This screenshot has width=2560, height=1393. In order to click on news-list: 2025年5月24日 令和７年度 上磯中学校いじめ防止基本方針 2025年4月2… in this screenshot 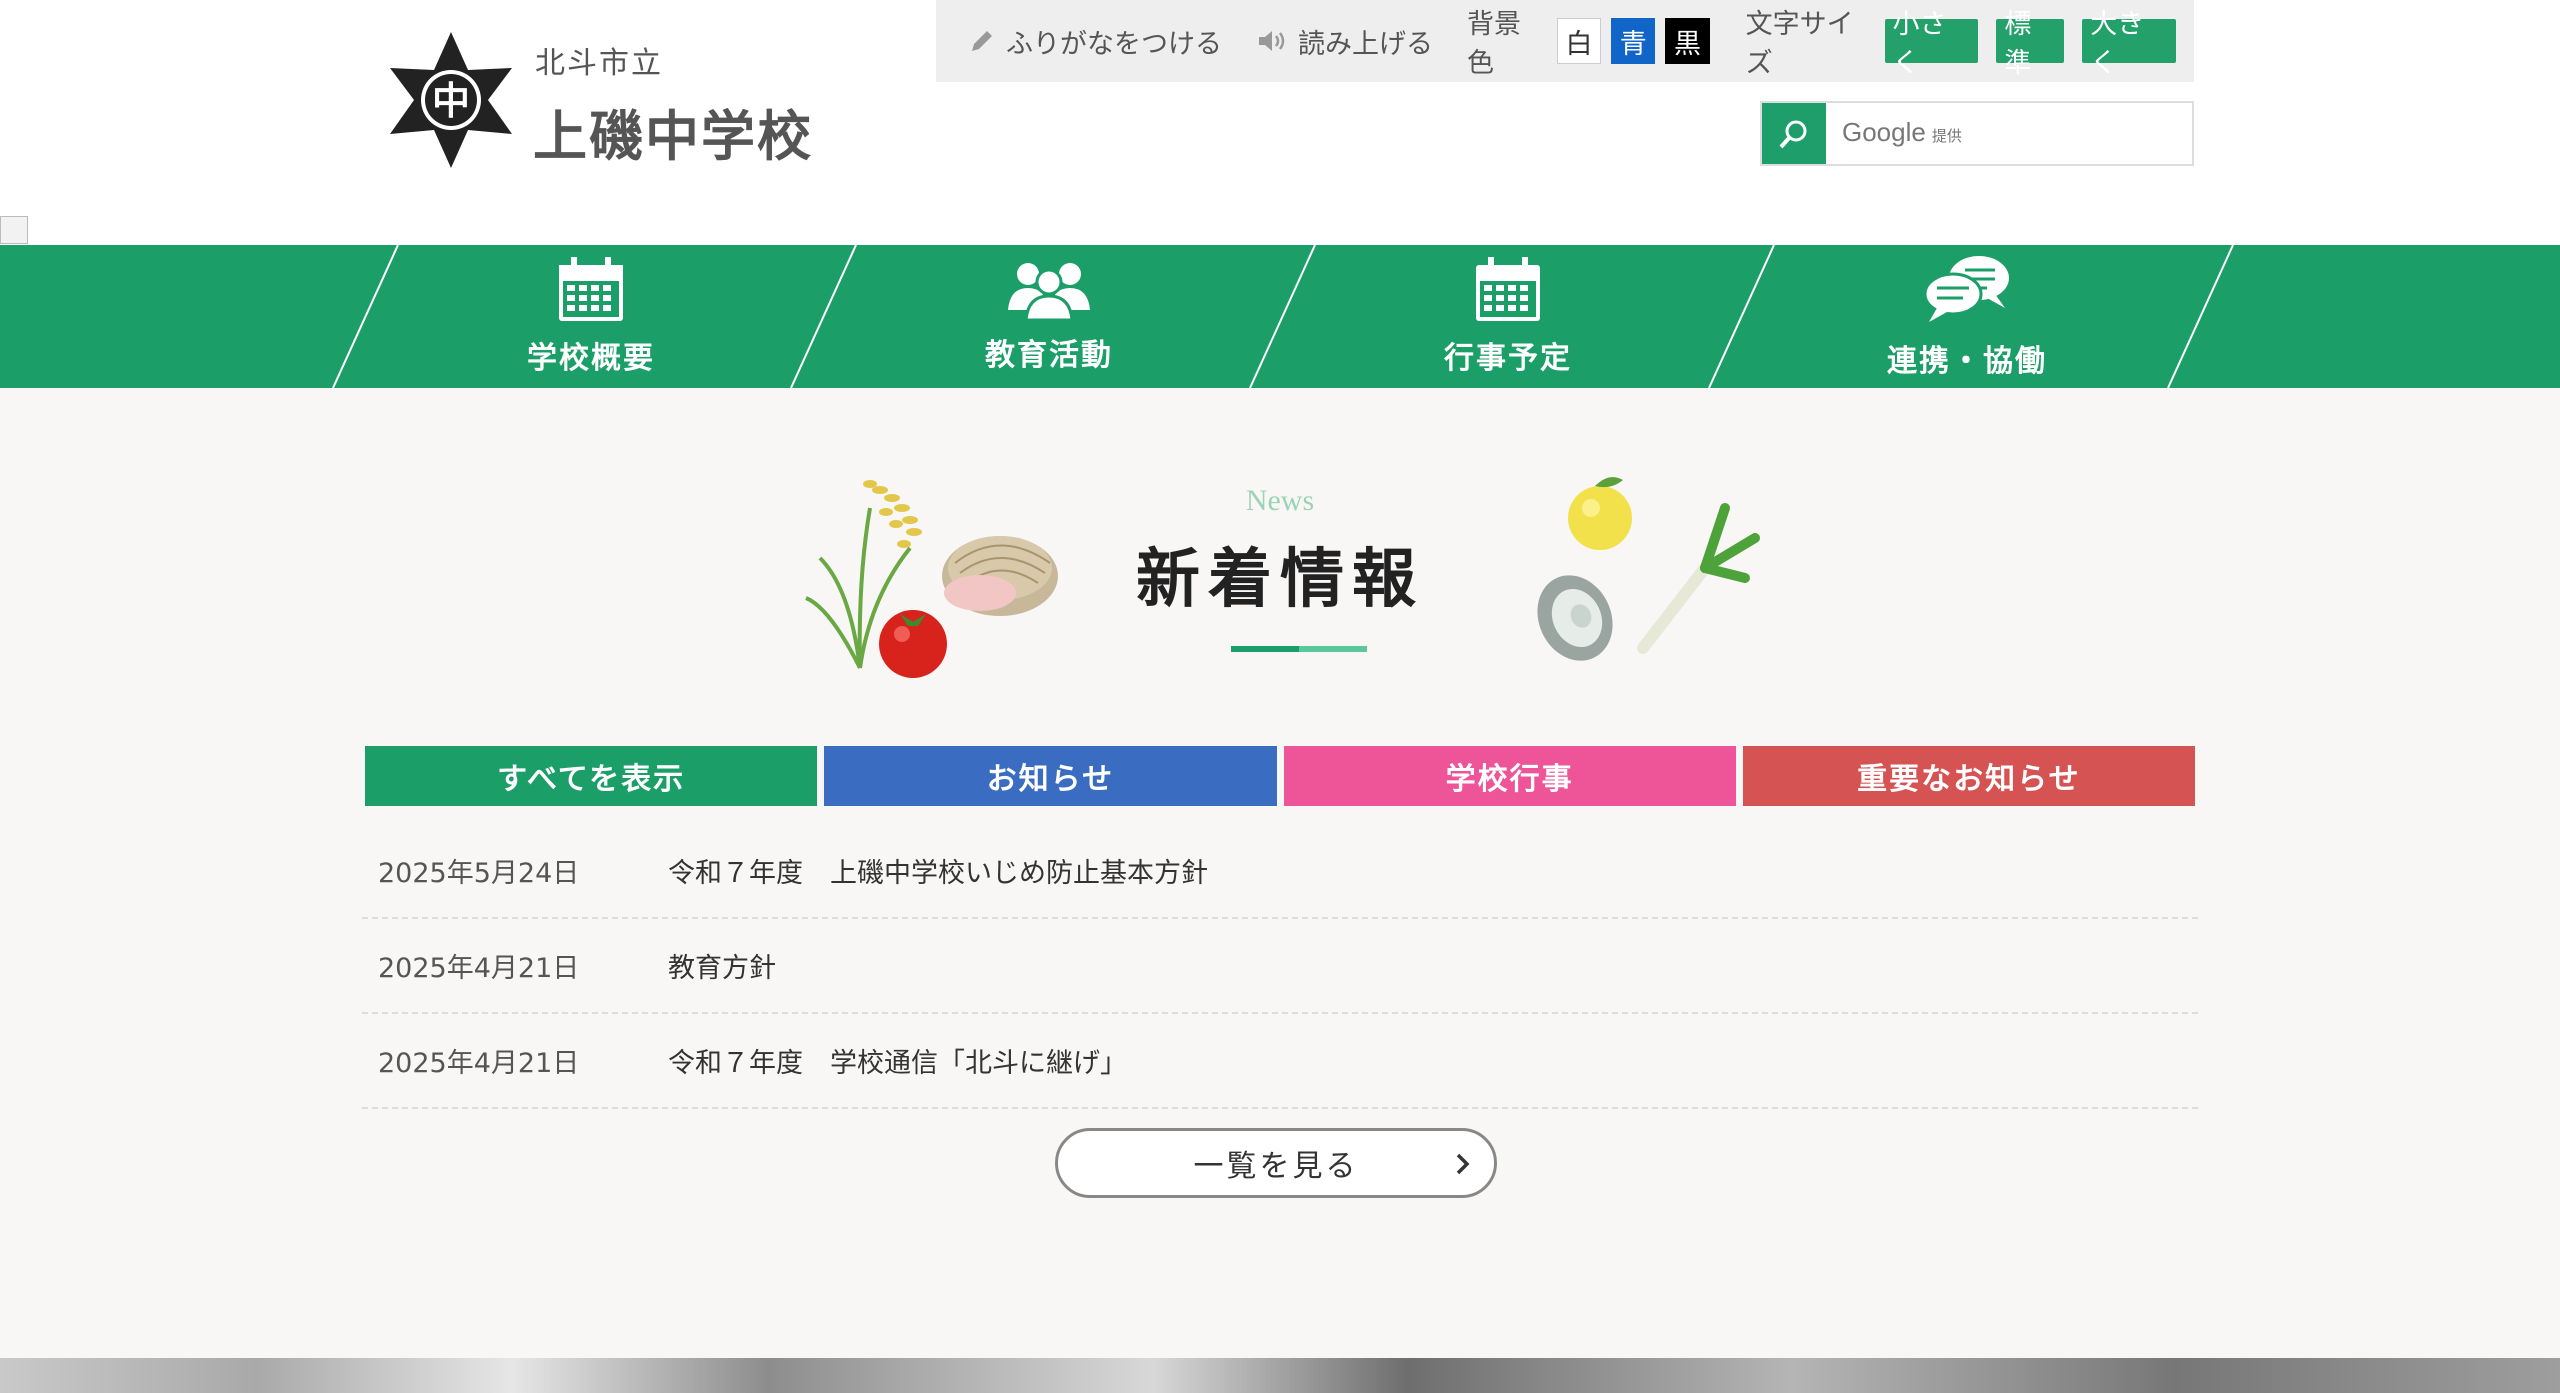, I will do `click(1280, 966)`.